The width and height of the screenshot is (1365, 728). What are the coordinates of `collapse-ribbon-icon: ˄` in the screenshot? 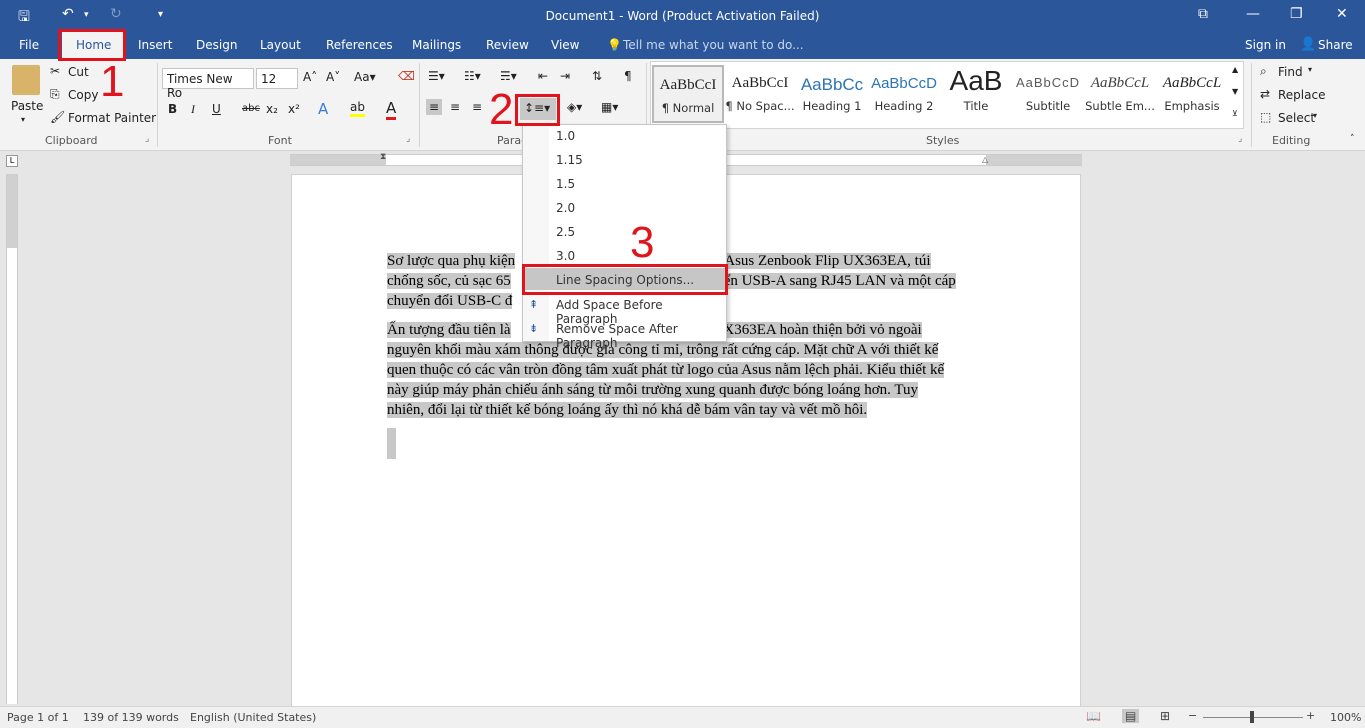 It's located at (1352, 139).